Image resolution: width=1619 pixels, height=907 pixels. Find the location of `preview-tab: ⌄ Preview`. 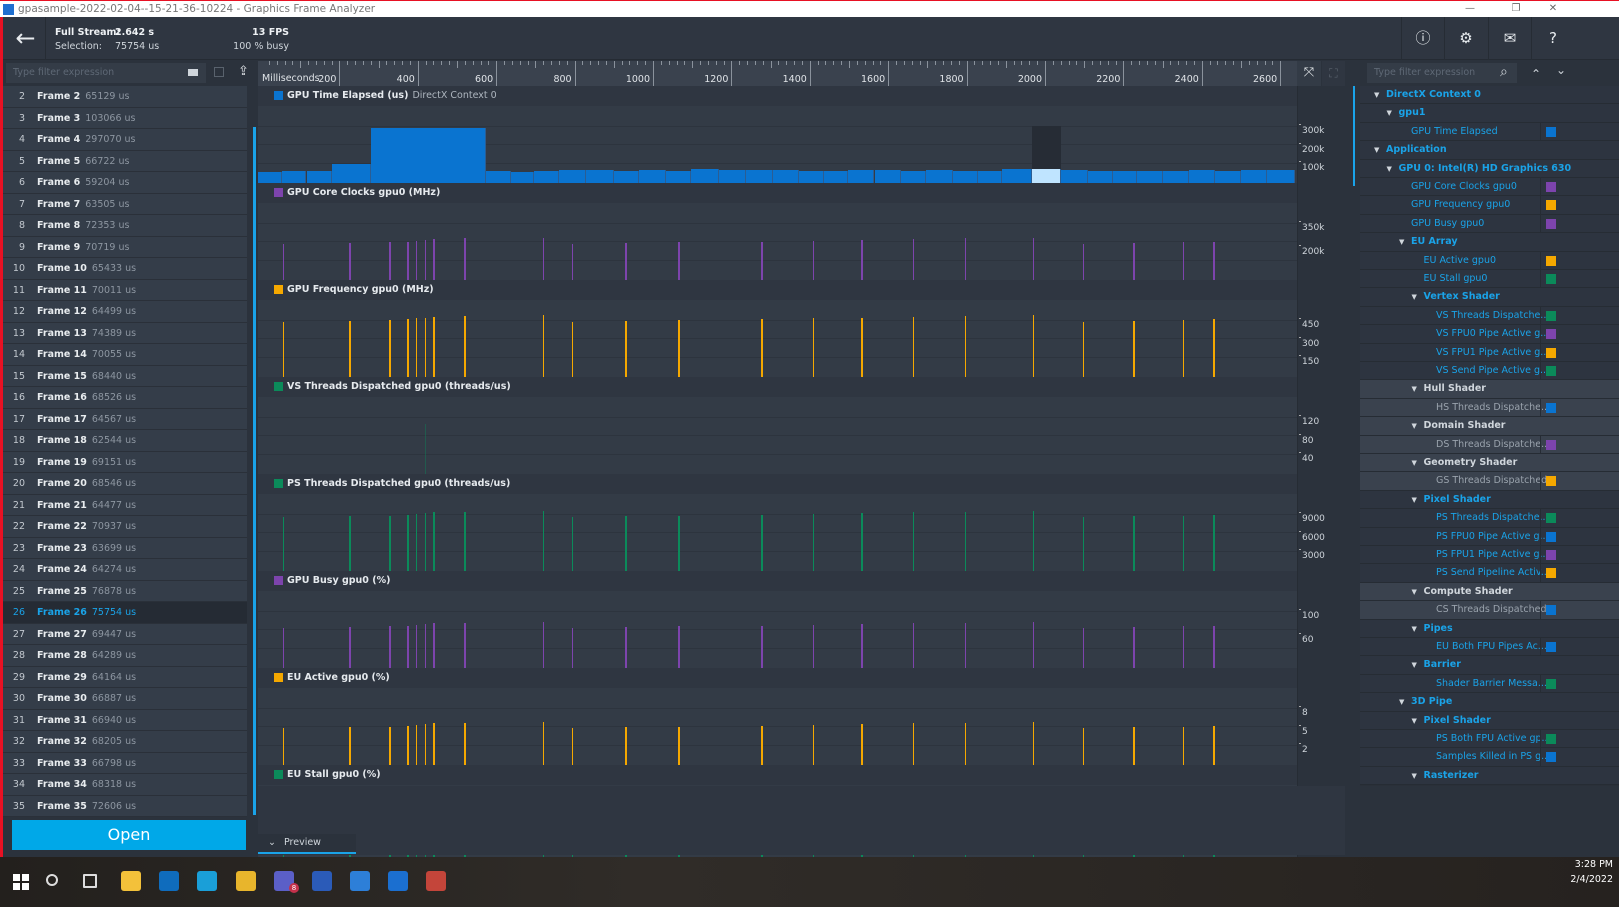

preview-tab: ⌄ Preview is located at coordinates (307, 844).